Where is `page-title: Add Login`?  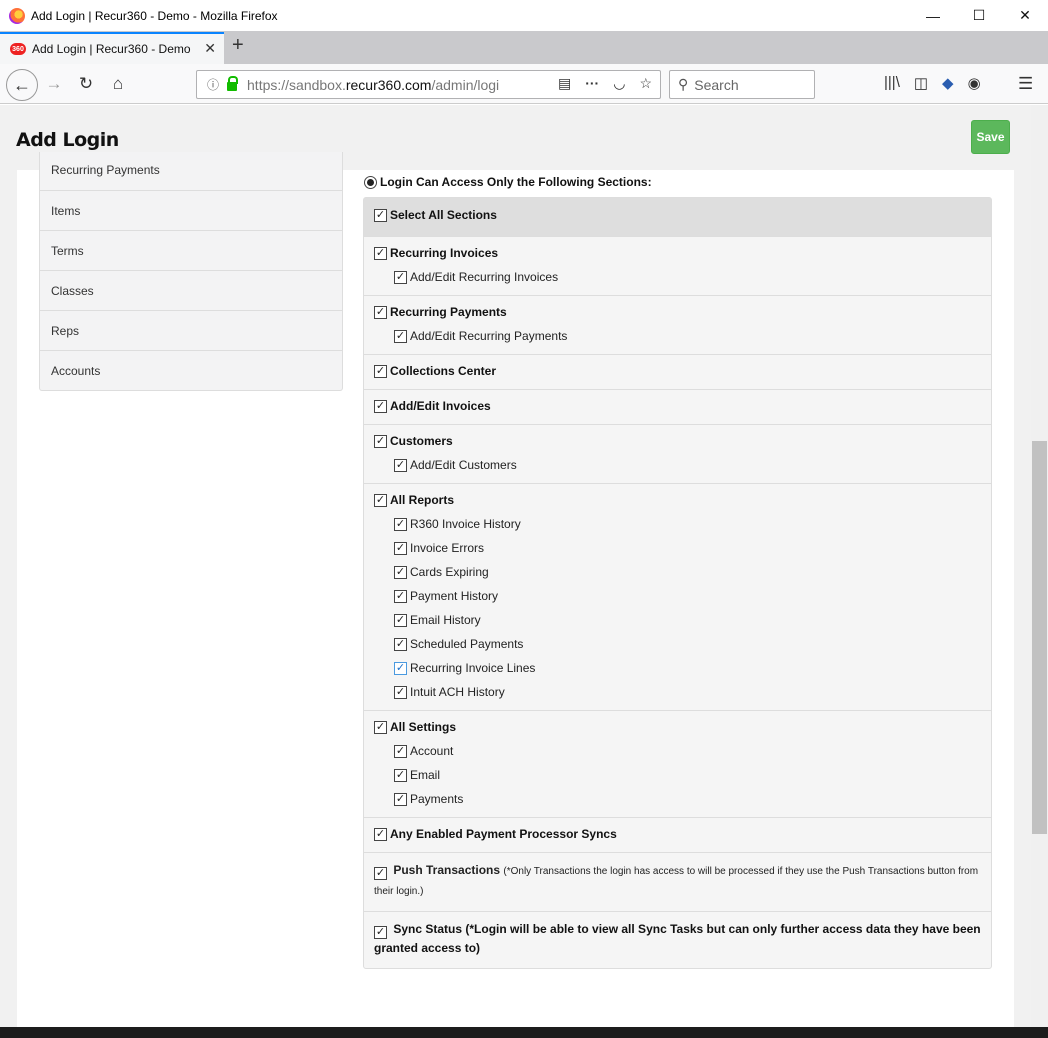 page-title: Add Login is located at coordinates (67, 140).